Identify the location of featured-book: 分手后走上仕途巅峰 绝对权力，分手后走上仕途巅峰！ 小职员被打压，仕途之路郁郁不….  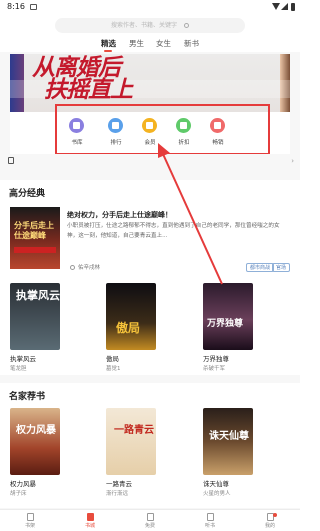
(150, 243).